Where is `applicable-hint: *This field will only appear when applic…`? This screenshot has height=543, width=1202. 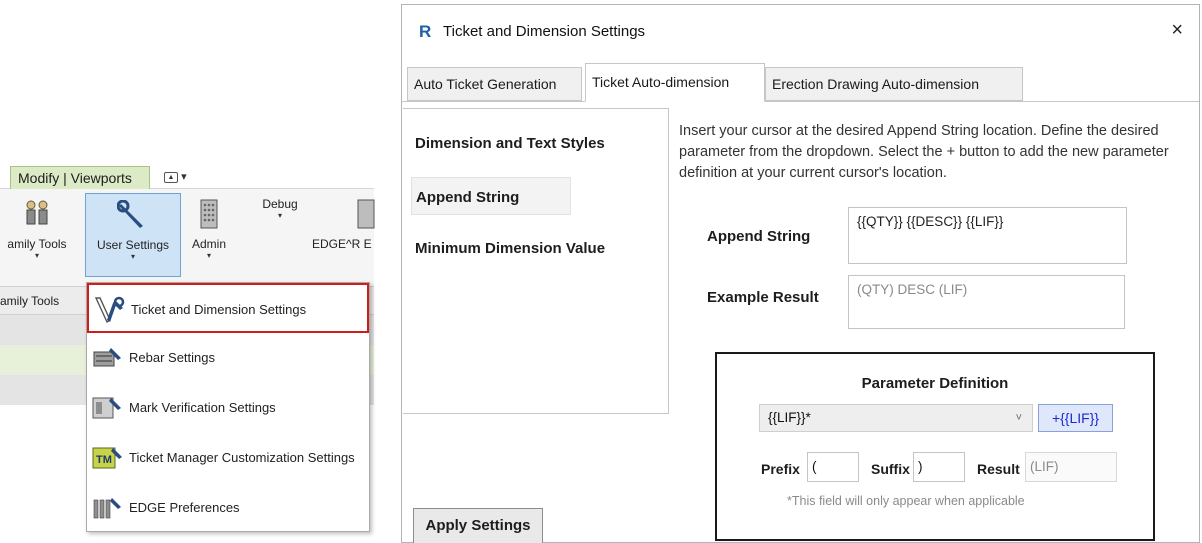
applicable-hint: *This field will only appear when applic… is located at coordinates (906, 501).